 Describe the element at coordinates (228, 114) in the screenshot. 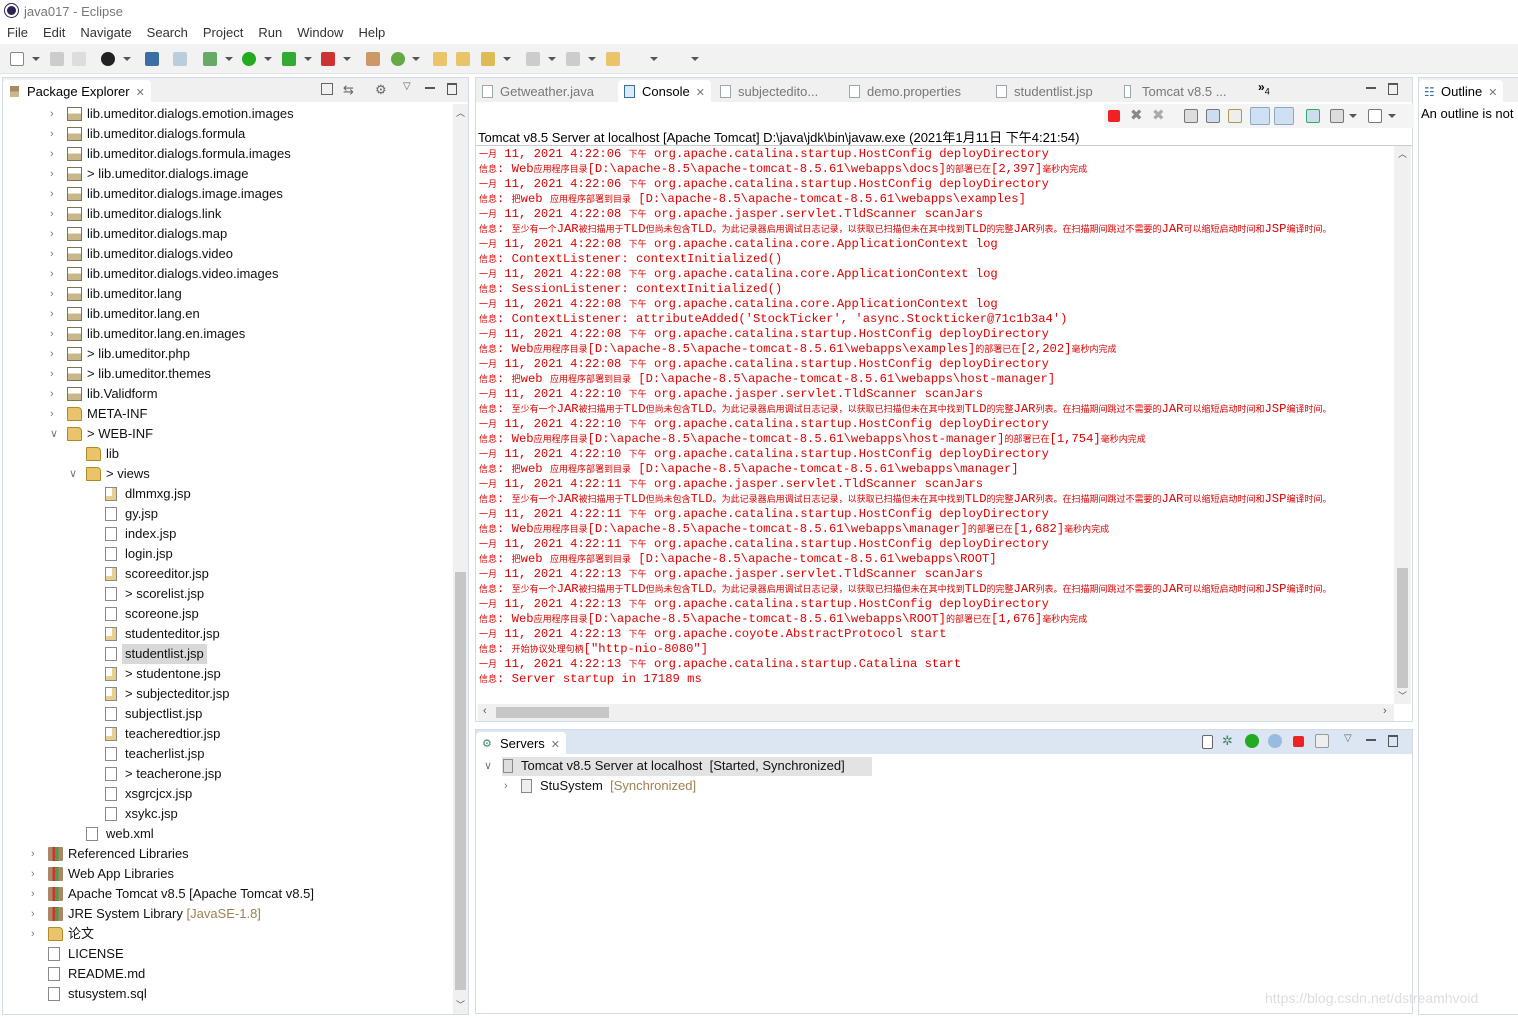

I see `tree-item: › lib.umeditor.dialogs.emotion.images` at that location.